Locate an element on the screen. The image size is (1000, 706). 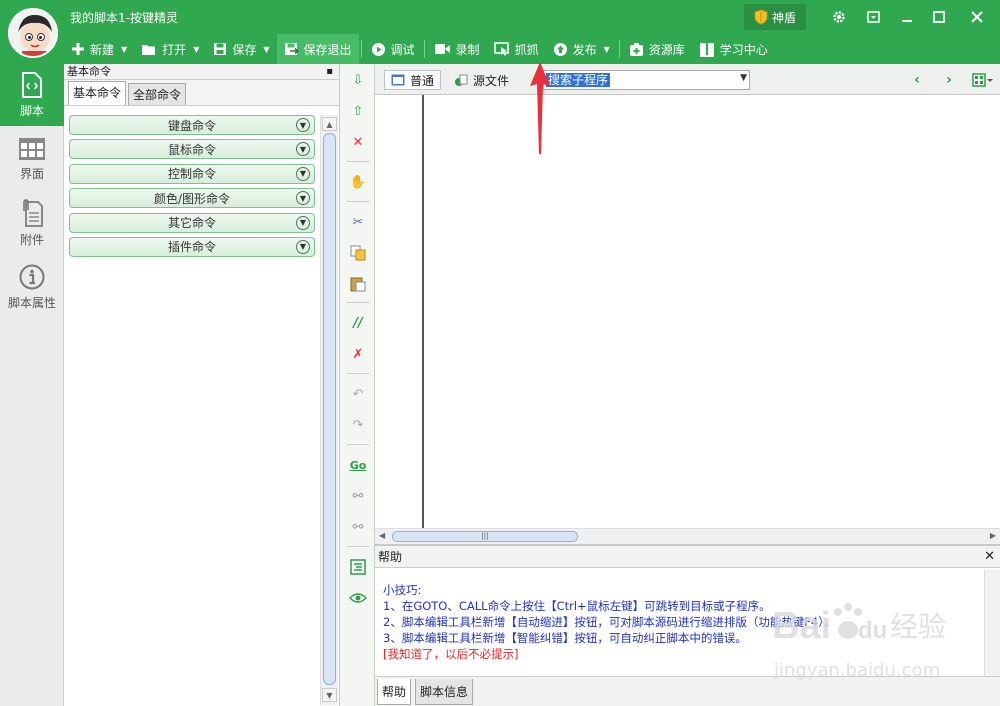
tab-help: 帮助 is located at coordinates (394, 692).